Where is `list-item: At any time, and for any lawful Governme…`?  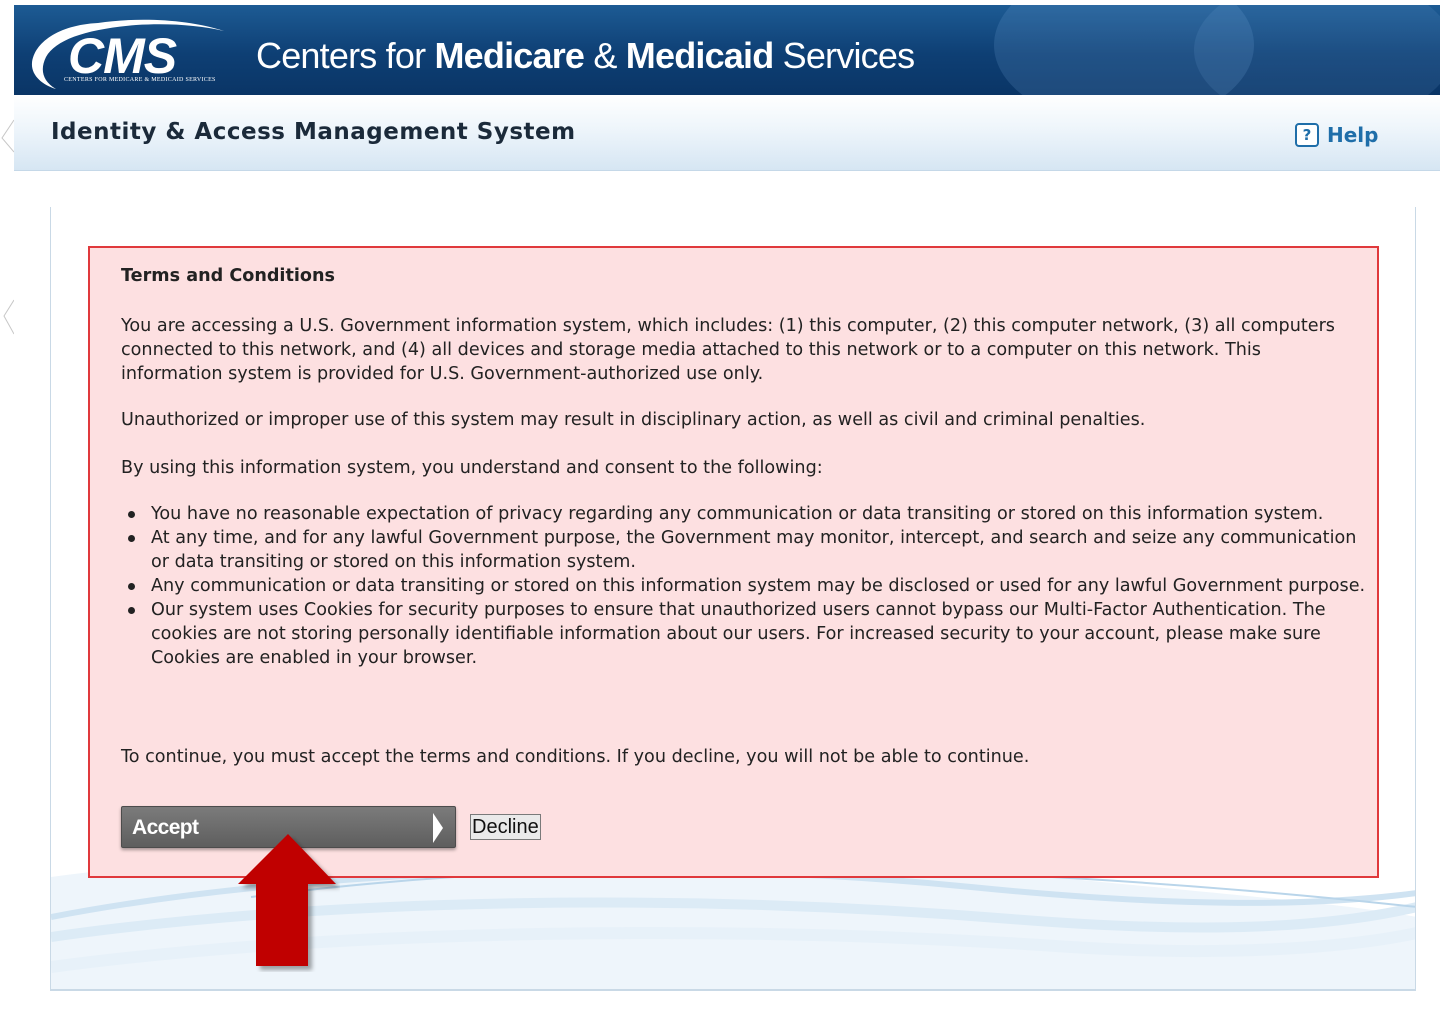
list-item: At any time, and for any lawful Governme… is located at coordinates (746, 550).